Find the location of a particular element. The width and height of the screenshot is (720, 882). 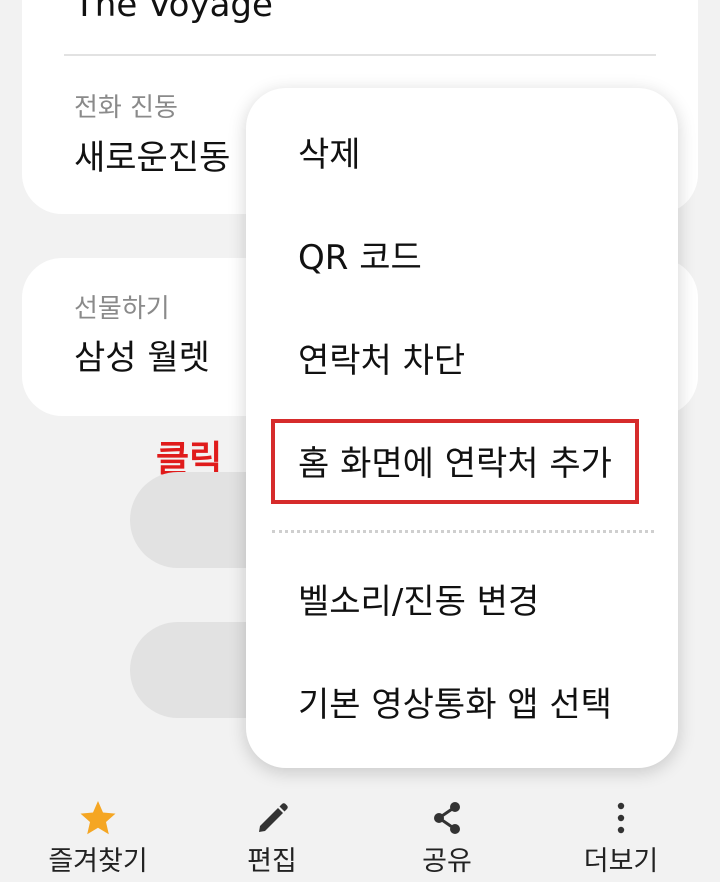

favorite-label: 즐겨찾기 is located at coordinates (98, 861).